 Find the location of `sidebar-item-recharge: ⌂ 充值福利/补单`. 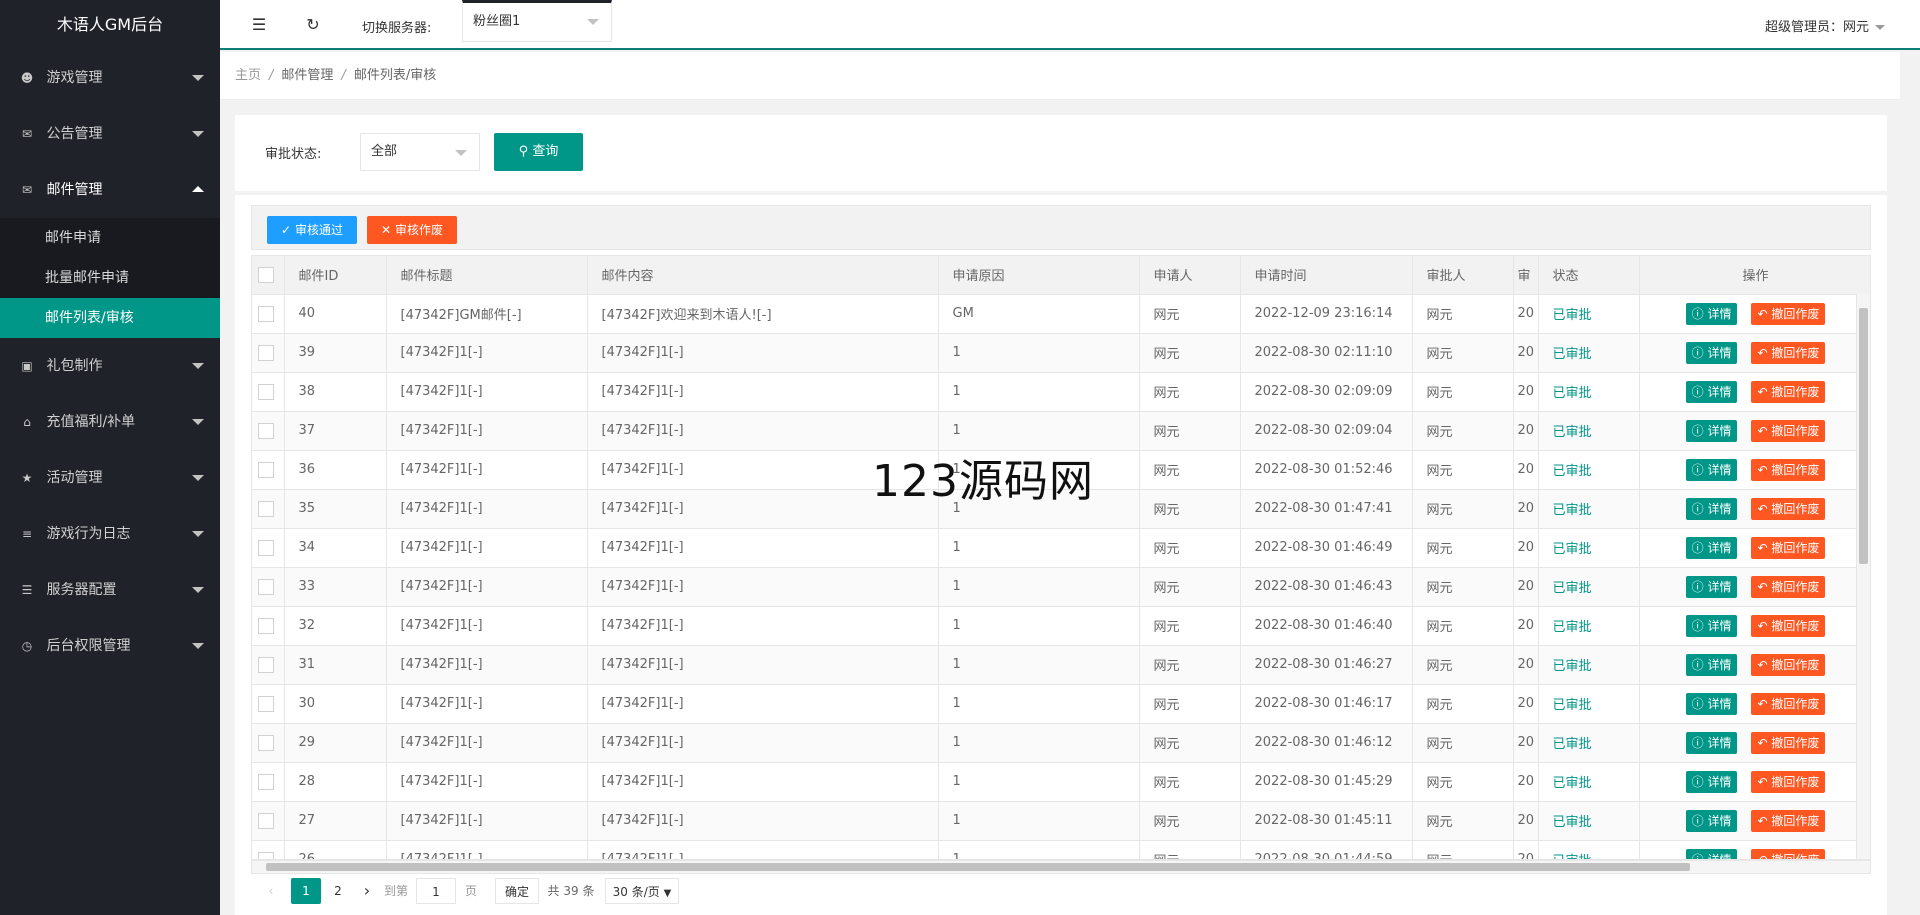

sidebar-item-recharge: ⌂ 充值福利/补单 is located at coordinates (110, 422).